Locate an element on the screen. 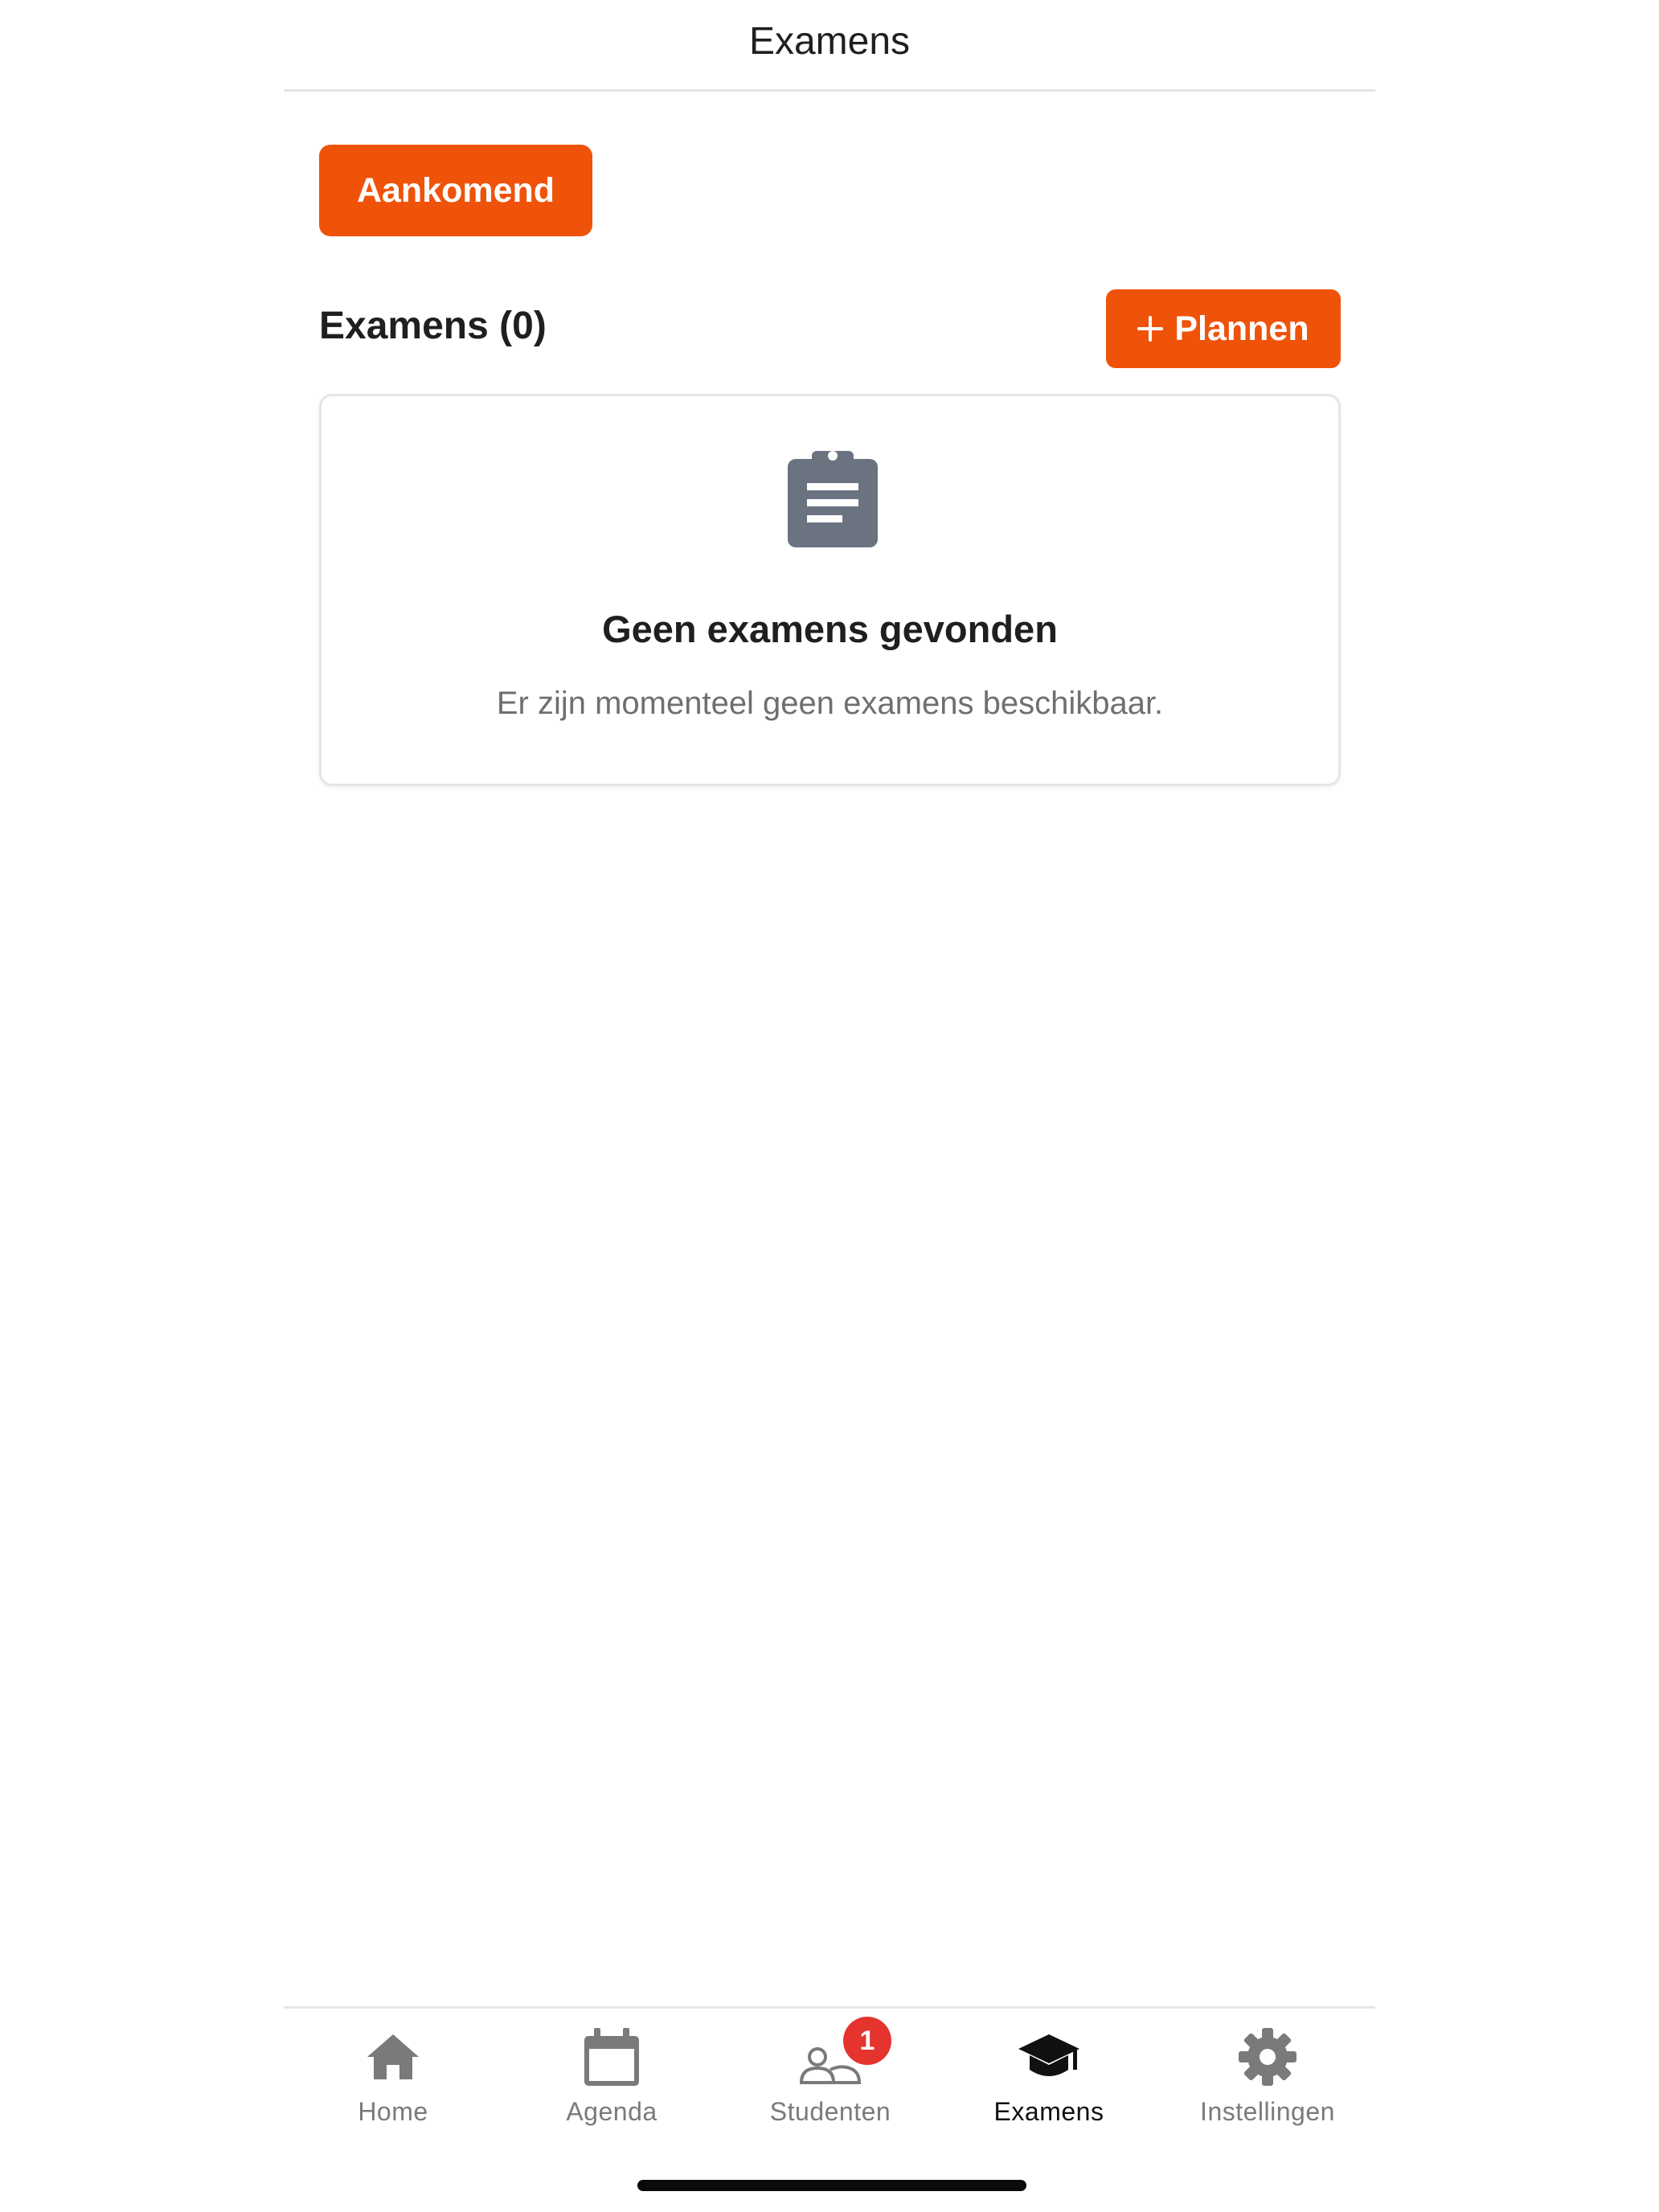 This screenshot has height=2212, width=1659. plus-icon is located at coordinates (1150, 329).